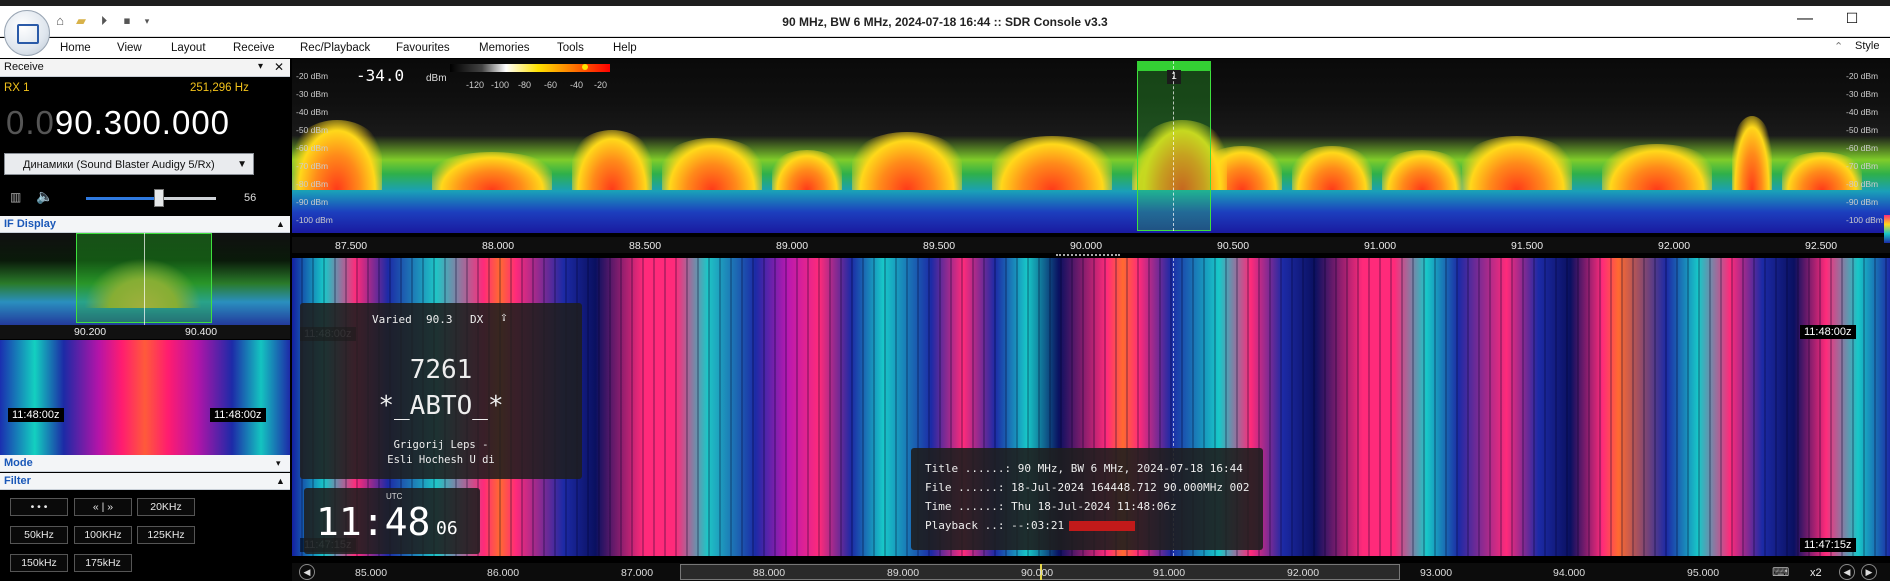 The image size is (1890, 581). What do you see at coordinates (1174, 146) in the screenshot?
I see `spectrum-center-line` at bounding box center [1174, 146].